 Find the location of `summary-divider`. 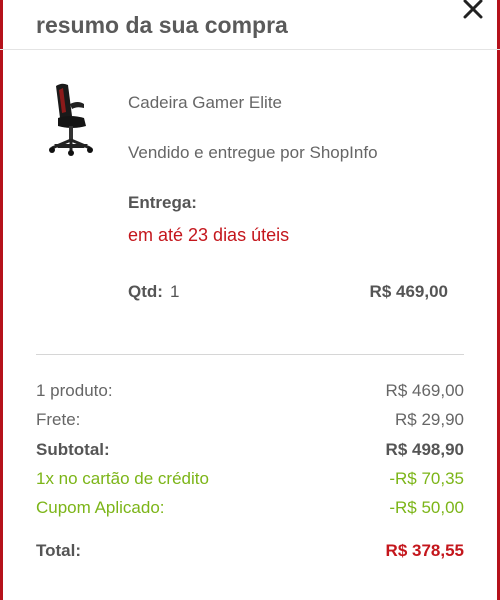

summary-divider is located at coordinates (250, 354).